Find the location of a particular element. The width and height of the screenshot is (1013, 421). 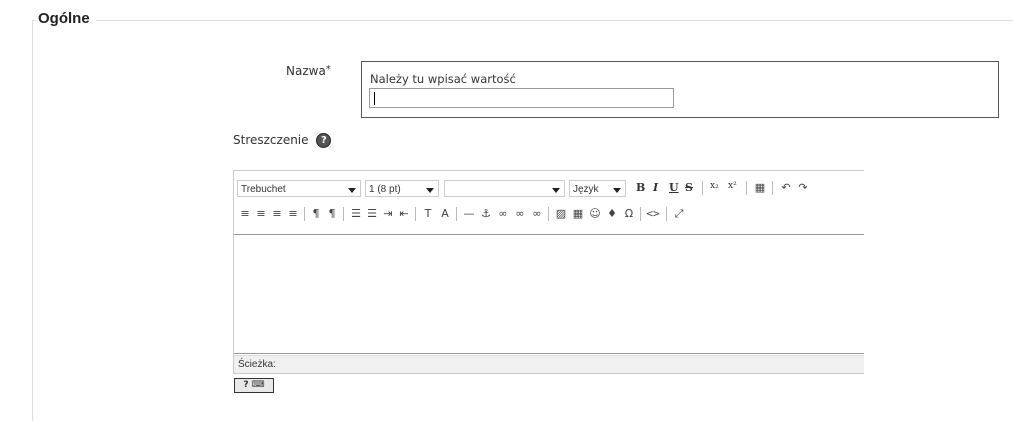

link-icon: ∞ is located at coordinates (503, 214).